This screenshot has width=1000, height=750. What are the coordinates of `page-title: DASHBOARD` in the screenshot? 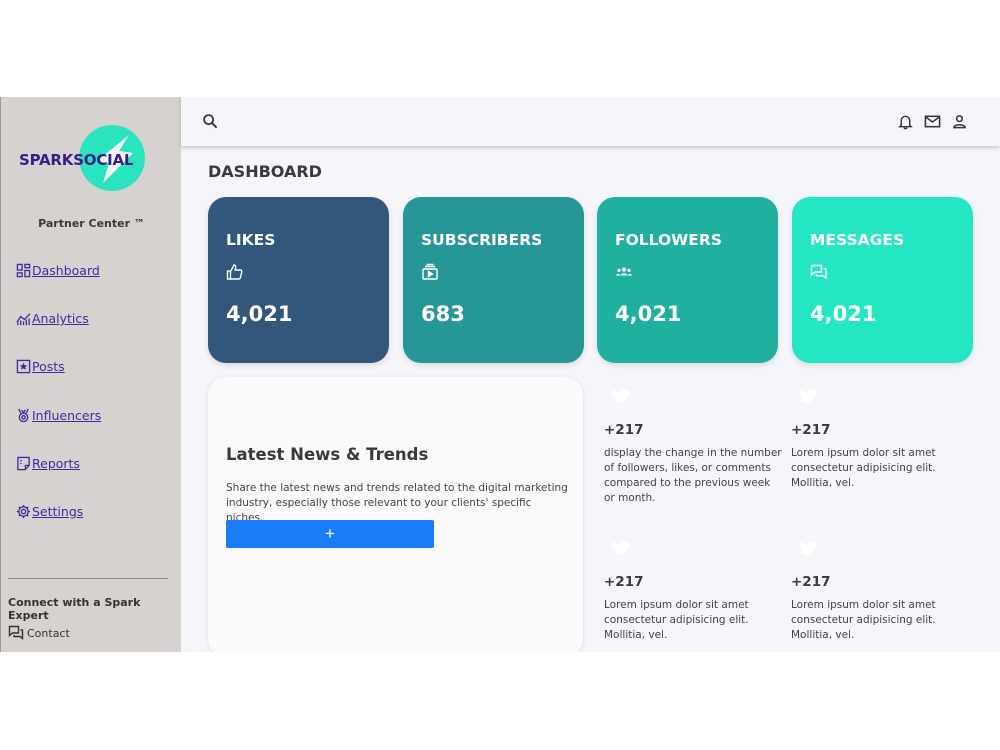 It's located at (265, 171).